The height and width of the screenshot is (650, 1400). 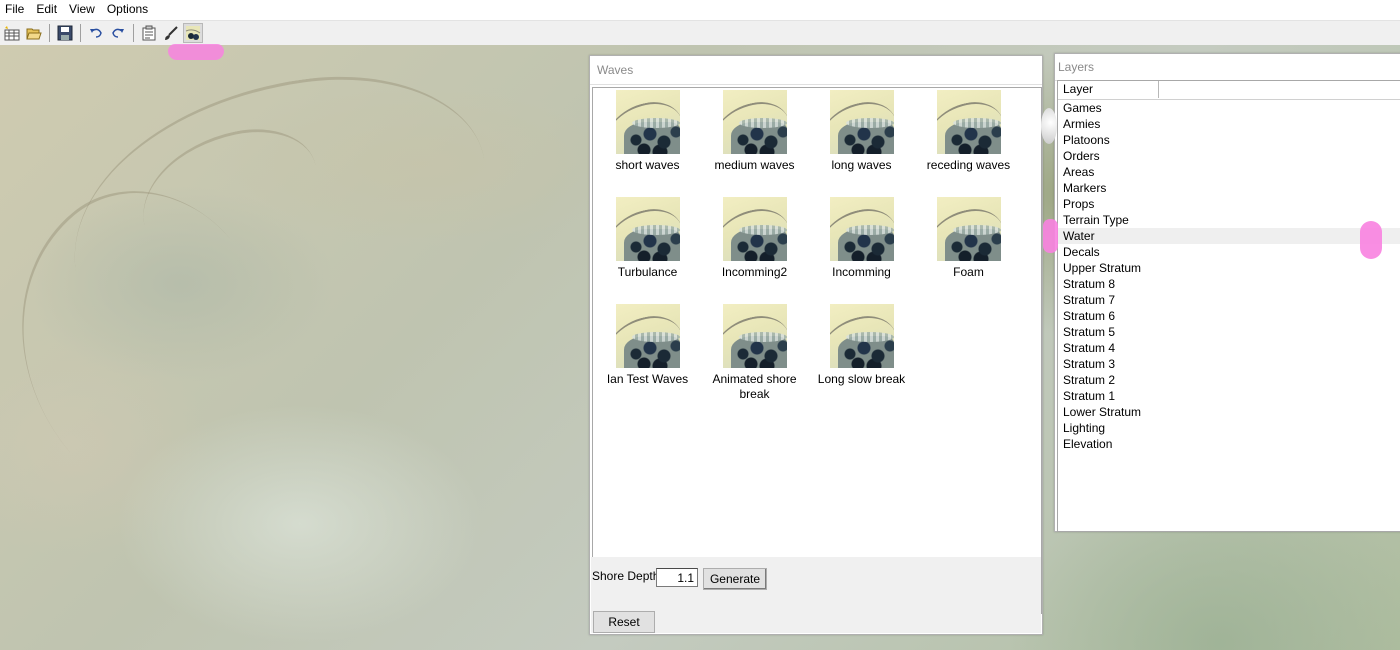 I want to click on undo-button, so click(x=96, y=33).